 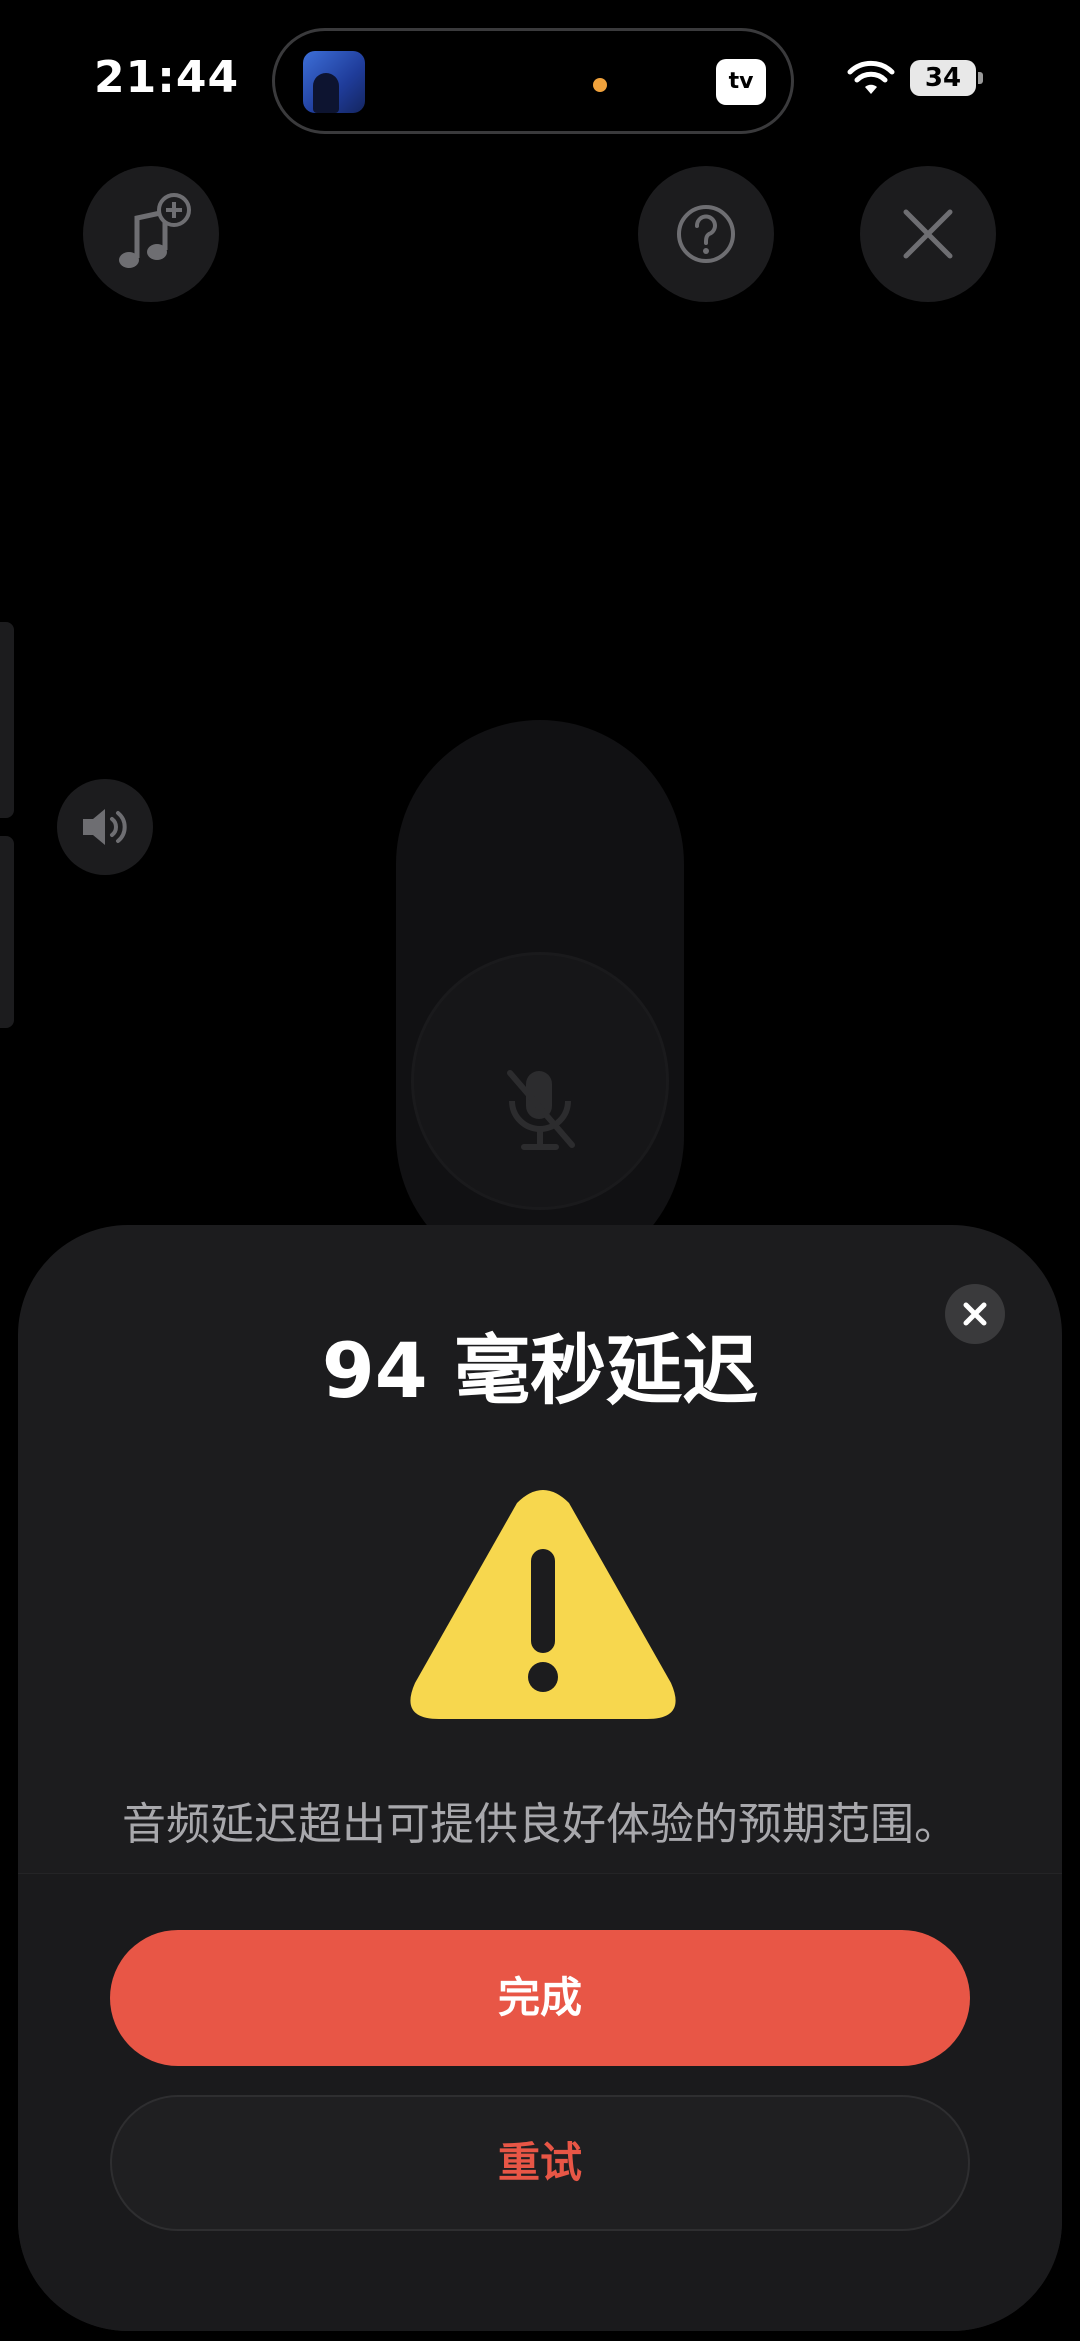 What do you see at coordinates (533, 81) in the screenshot?
I see `dynamic-island: tv` at bounding box center [533, 81].